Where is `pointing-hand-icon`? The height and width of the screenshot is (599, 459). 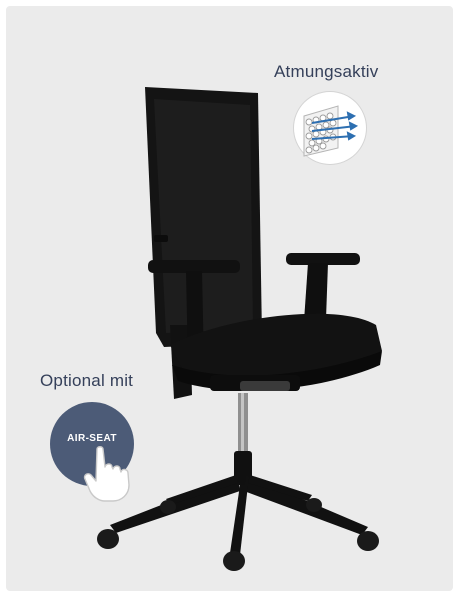
pointing-hand-icon is located at coordinates (106, 474).